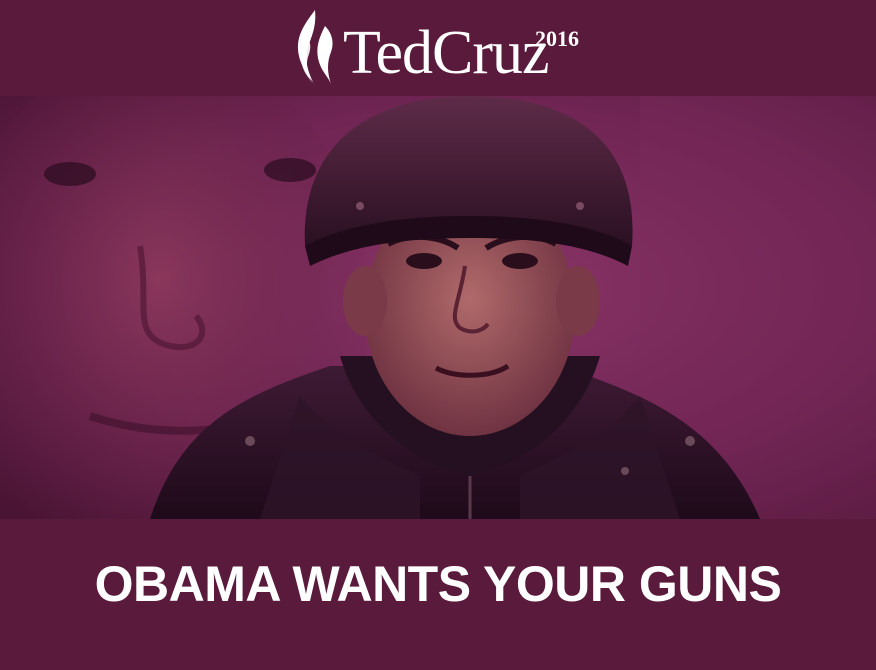 The height and width of the screenshot is (670, 876). What do you see at coordinates (446, 53) in the screenshot?
I see `logo-wordmark: TedCruz` at bounding box center [446, 53].